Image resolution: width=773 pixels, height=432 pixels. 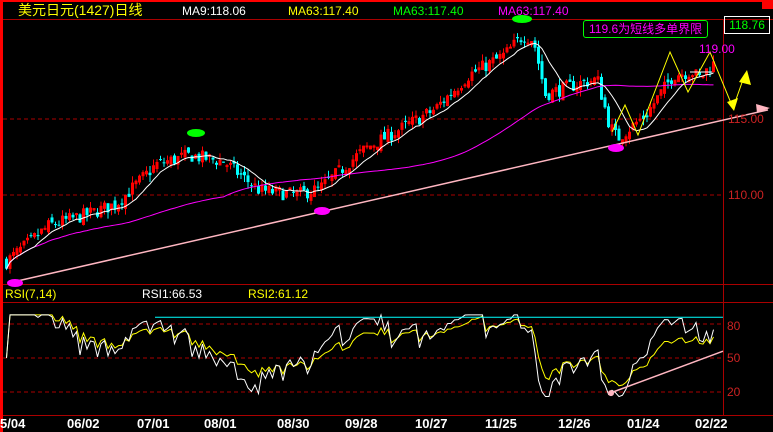 What do you see at coordinates (717, 49) in the screenshot?
I see `target-label: 119.00` at bounding box center [717, 49].